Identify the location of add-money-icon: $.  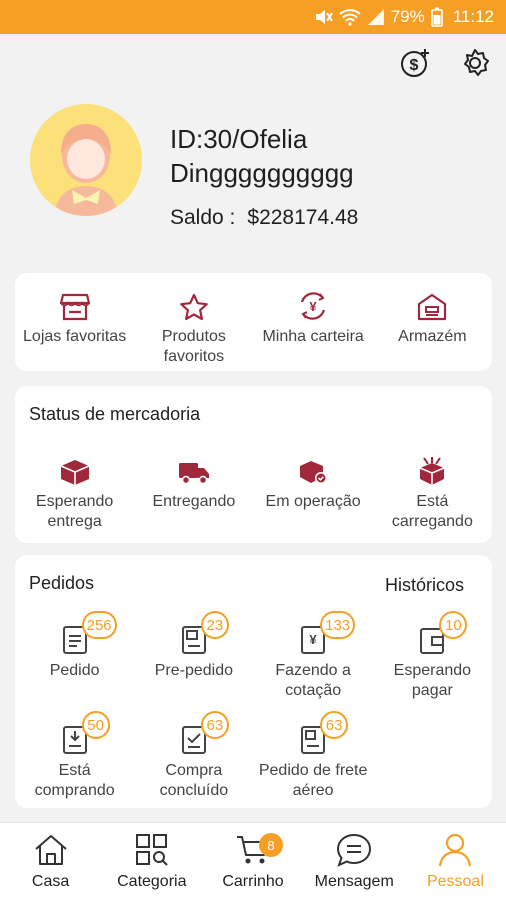
(415, 63).